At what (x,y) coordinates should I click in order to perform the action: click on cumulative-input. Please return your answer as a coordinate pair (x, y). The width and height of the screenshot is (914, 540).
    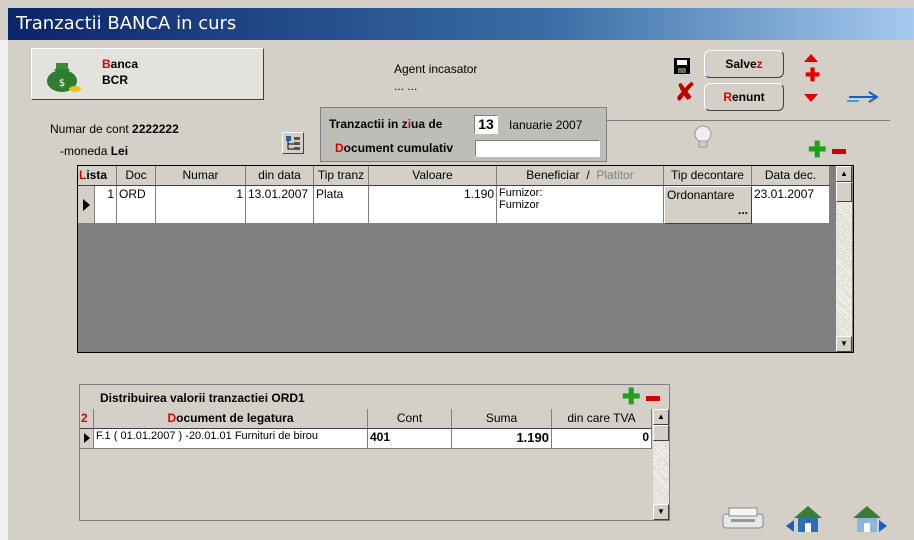
    Looking at the image, I should click on (537, 148).